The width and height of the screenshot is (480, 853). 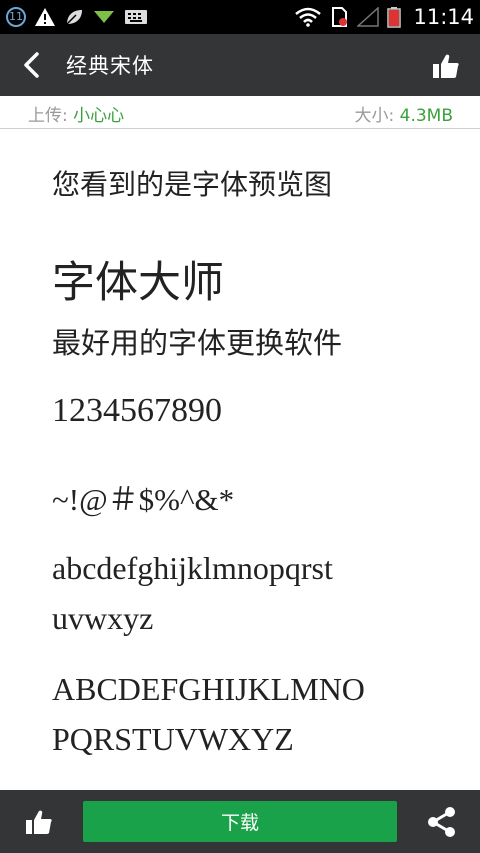 I want to click on notification-count-badge: 11, so click(x=16, y=17).